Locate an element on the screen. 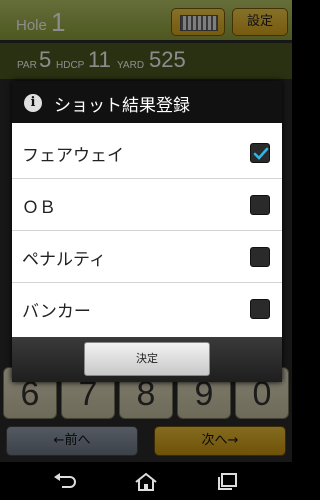 Image resolution: width=320 pixels, height=500 pixels. recents-icon is located at coordinates (228, 481).